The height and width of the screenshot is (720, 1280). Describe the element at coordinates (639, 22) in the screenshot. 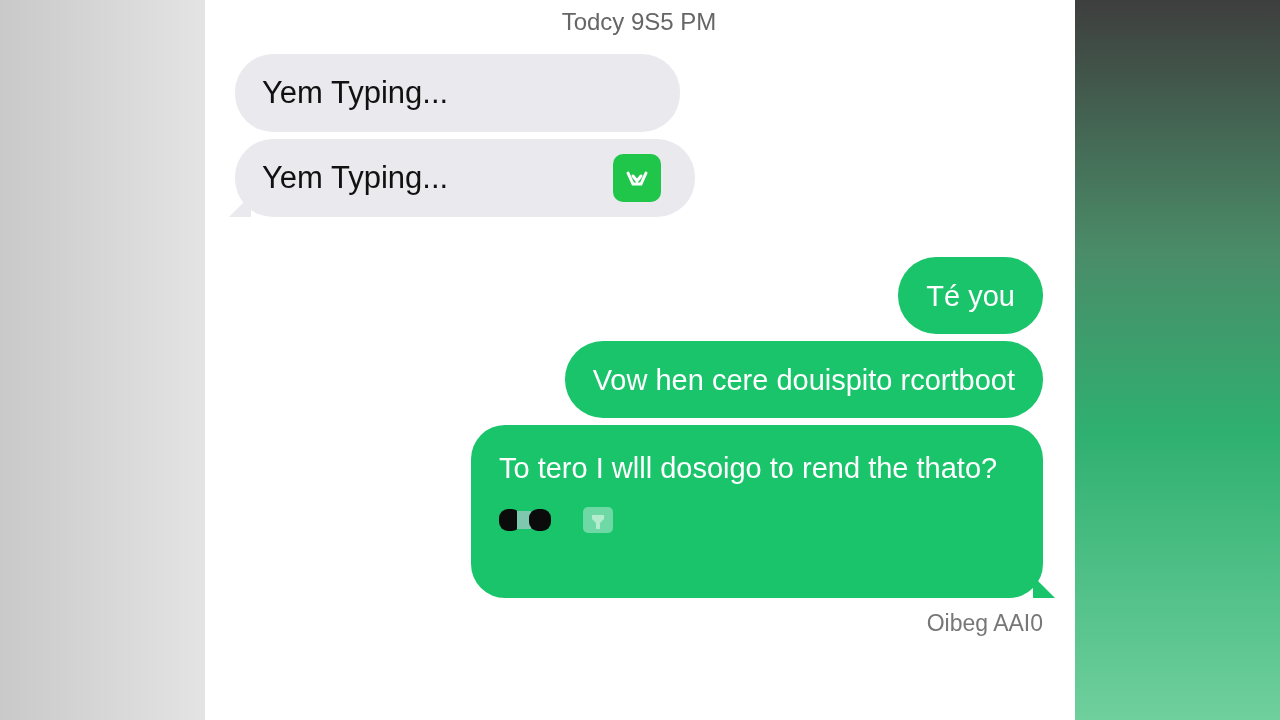

I see `timestamp: Todcy 9S5 PM` at that location.